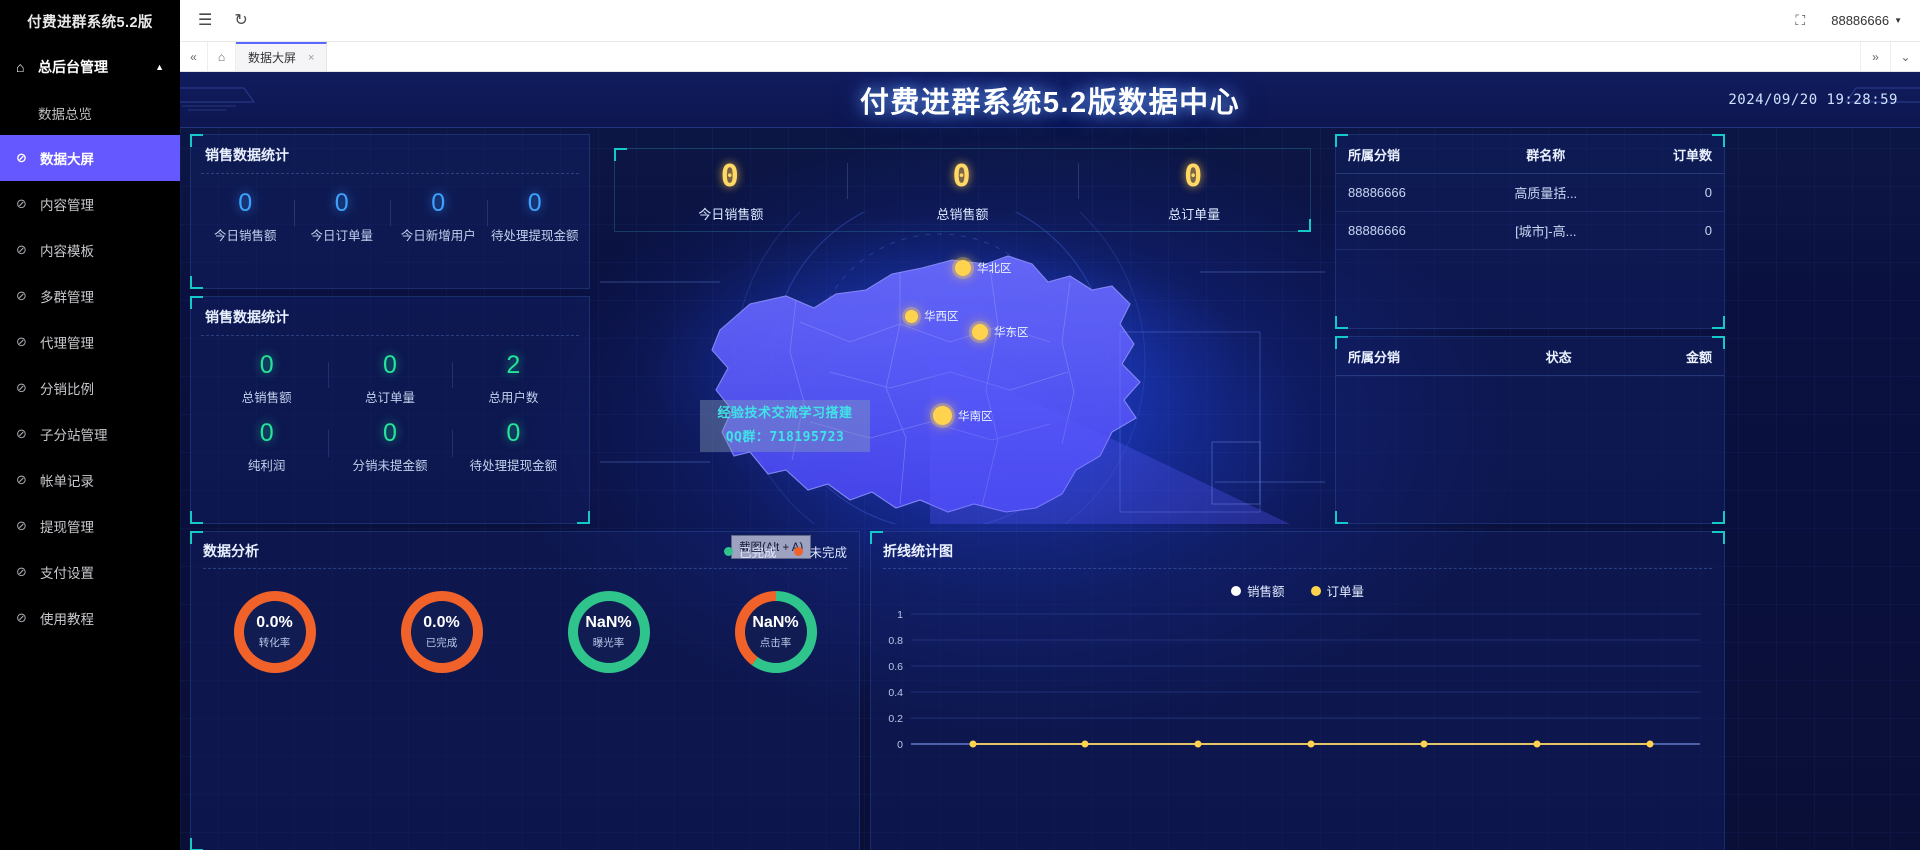 The height and width of the screenshot is (850, 1920). Describe the element at coordinates (231, 551) in the screenshot. I see `panel-title: 数据分析` at that location.